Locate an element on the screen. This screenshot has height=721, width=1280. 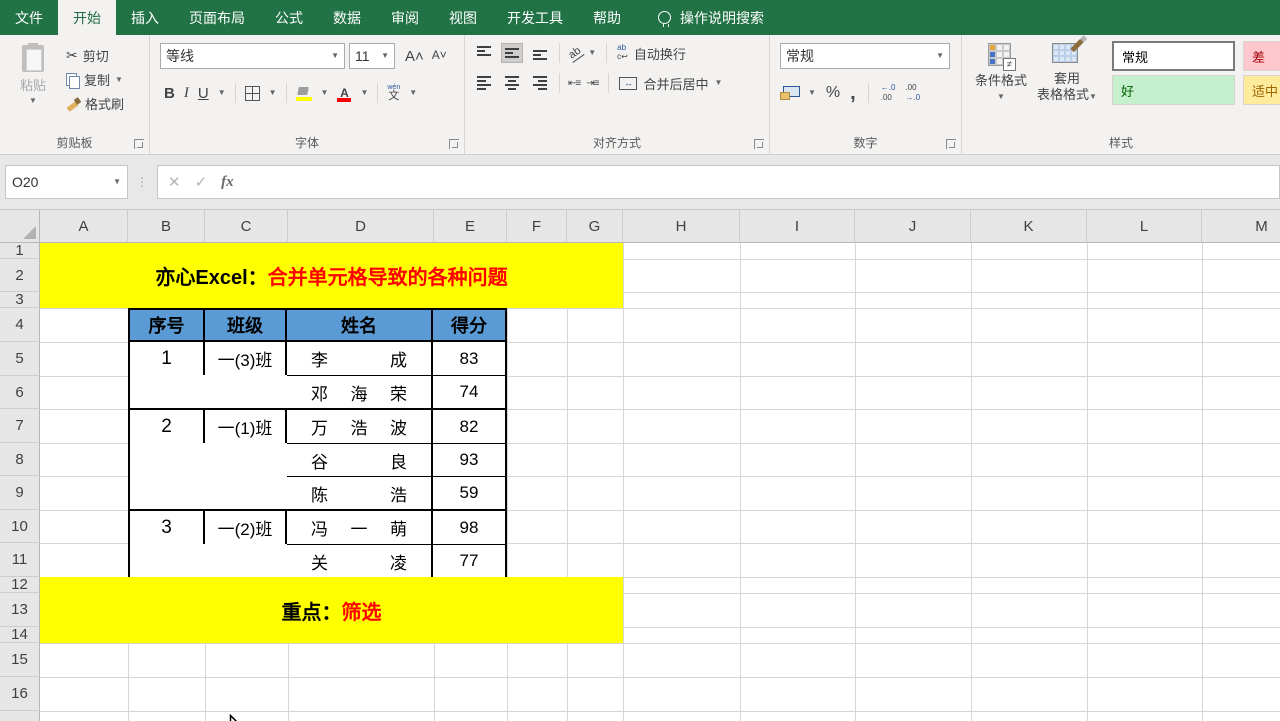
score-cell: 82 is located at coordinates (469, 426).